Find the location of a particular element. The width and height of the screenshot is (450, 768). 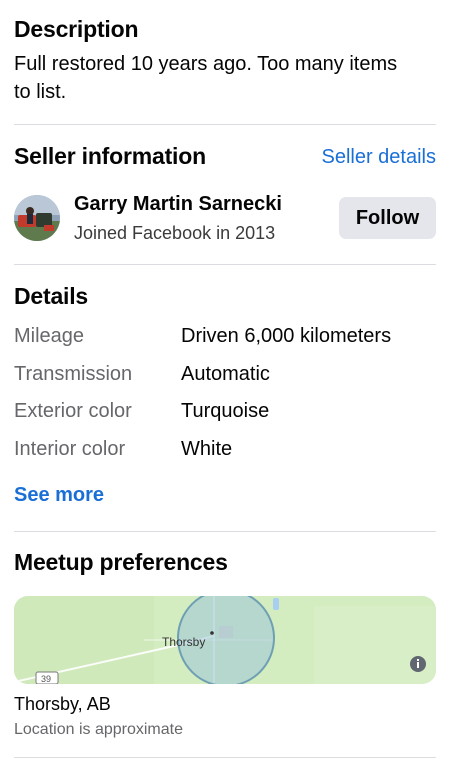

detail-value: Turquoise is located at coordinates (225, 411).